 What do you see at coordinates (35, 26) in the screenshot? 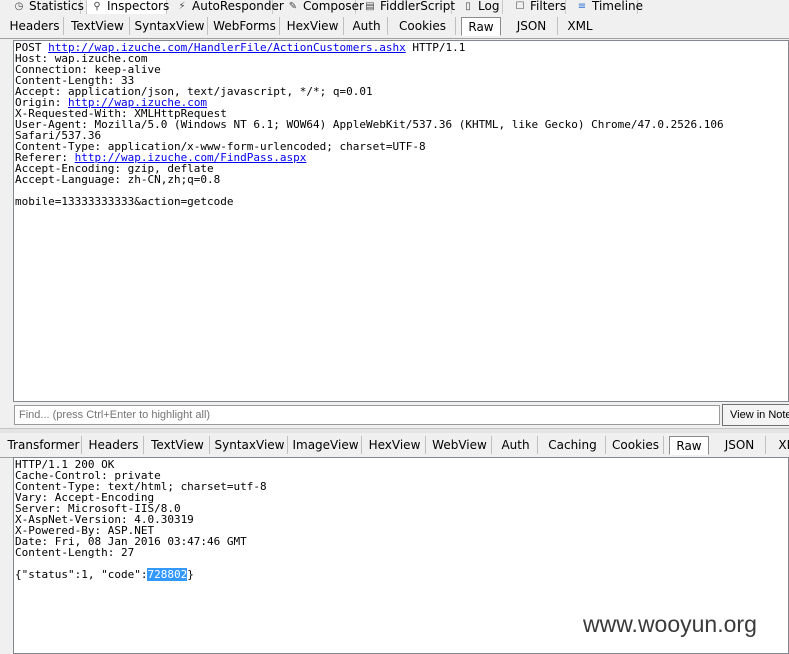
I see `request-tab-headers: Headers` at bounding box center [35, 26].